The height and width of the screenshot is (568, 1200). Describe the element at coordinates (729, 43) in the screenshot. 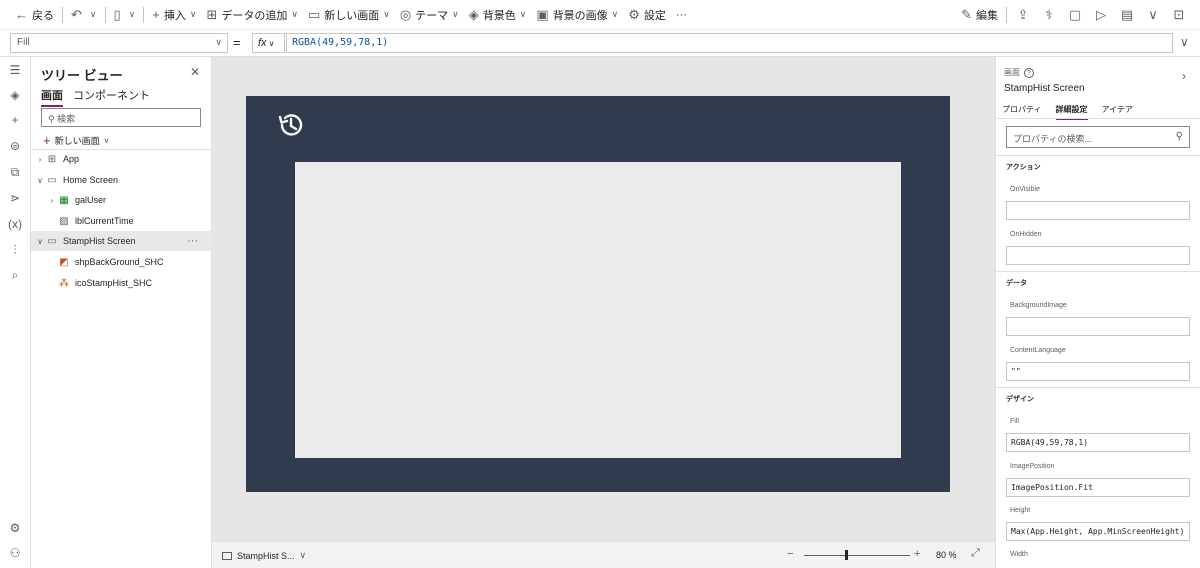

I see `formula-input: RGBA(49,59,78,1)` at that location.